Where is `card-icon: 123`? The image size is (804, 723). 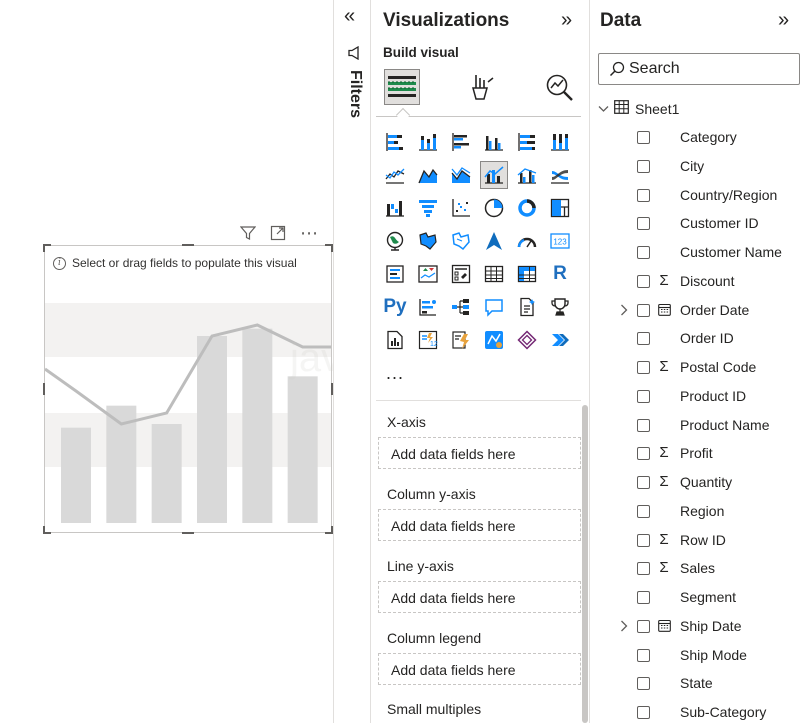
card-icon: 123 is located at coordinates (560, 241).